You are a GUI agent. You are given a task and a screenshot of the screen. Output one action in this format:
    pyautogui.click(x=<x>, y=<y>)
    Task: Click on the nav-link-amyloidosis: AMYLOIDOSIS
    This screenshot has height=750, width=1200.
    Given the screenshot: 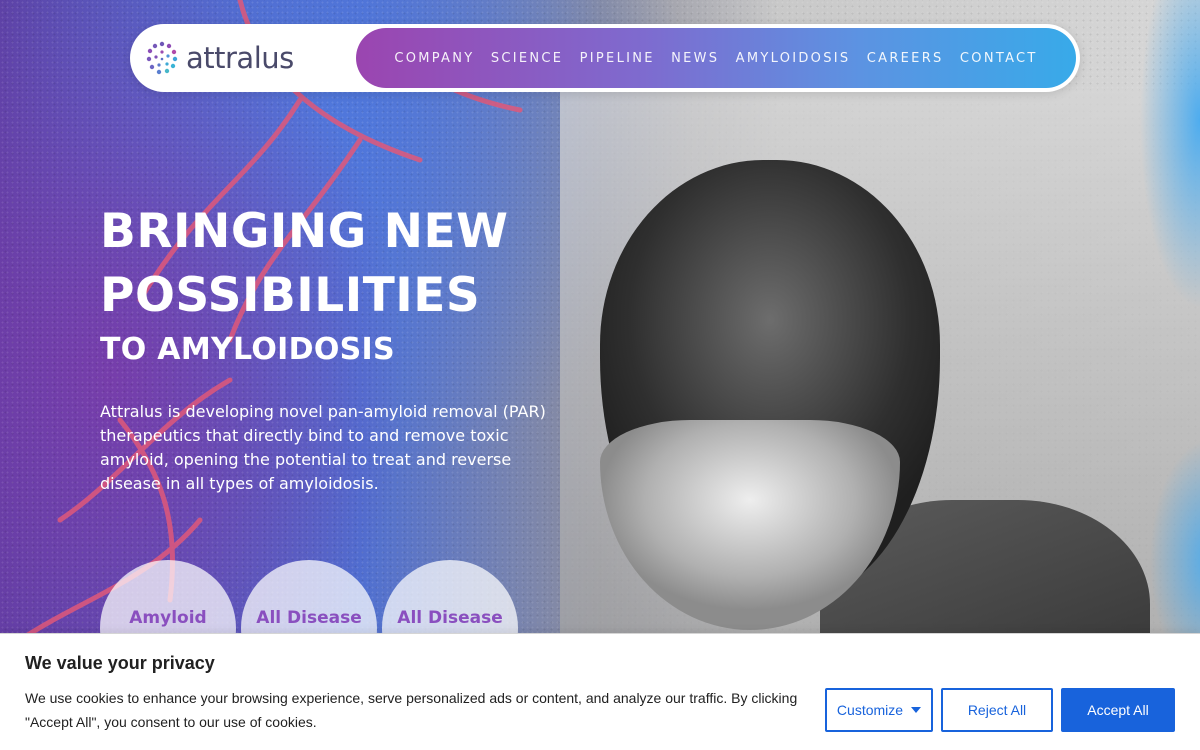 What is the action you would take?
    pyautogui.click(x=793, y=58)
    